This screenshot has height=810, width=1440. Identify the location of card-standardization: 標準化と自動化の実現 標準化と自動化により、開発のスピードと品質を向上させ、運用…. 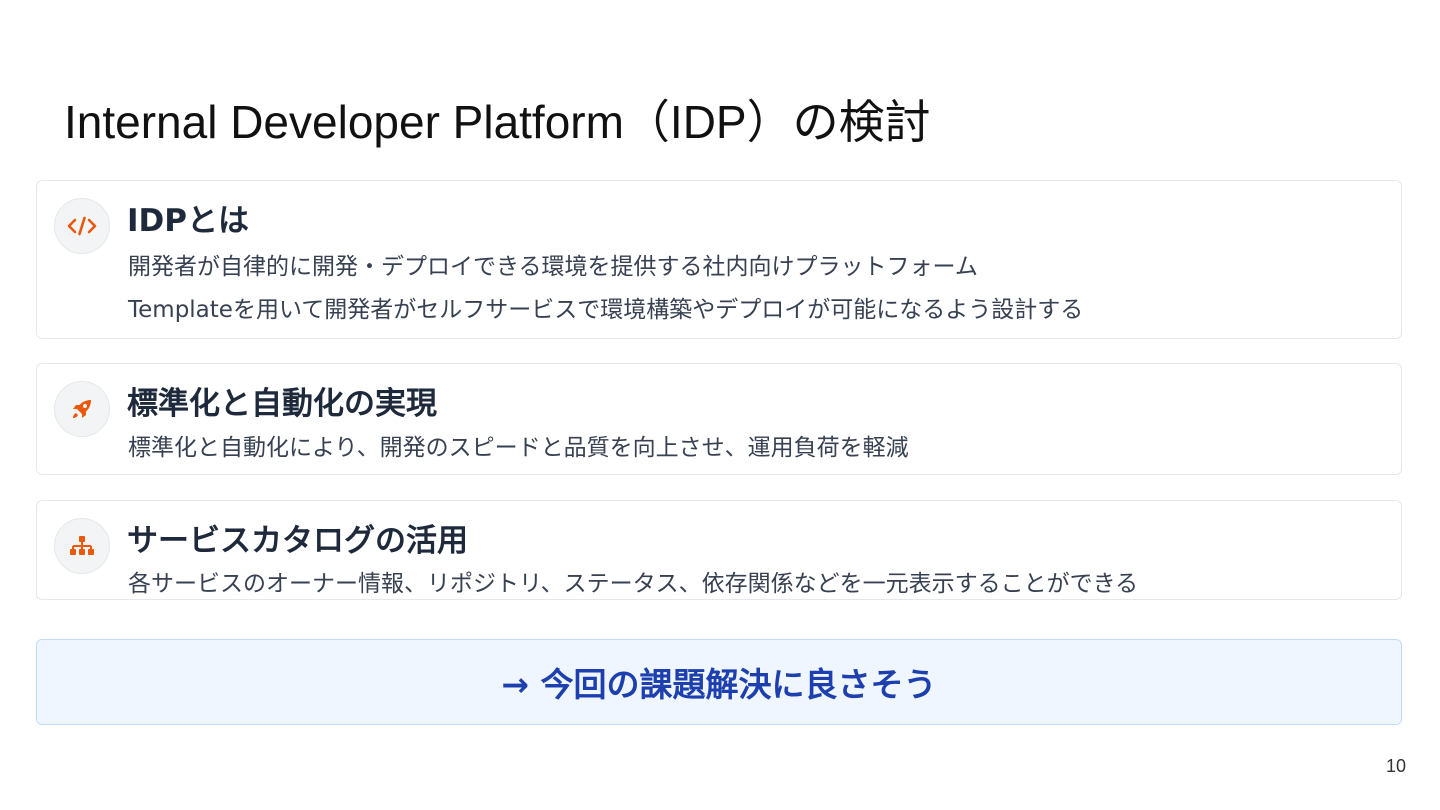
(719, 419).